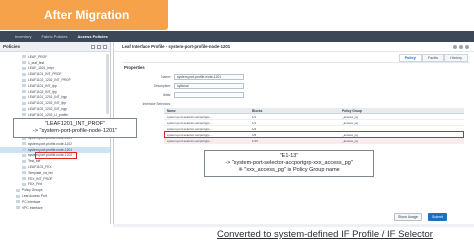 The height and width of the screenshot is (248, 474). Describe the element at coordinates (467, 47) in the screenshot. I see `tools-icon` at that location.